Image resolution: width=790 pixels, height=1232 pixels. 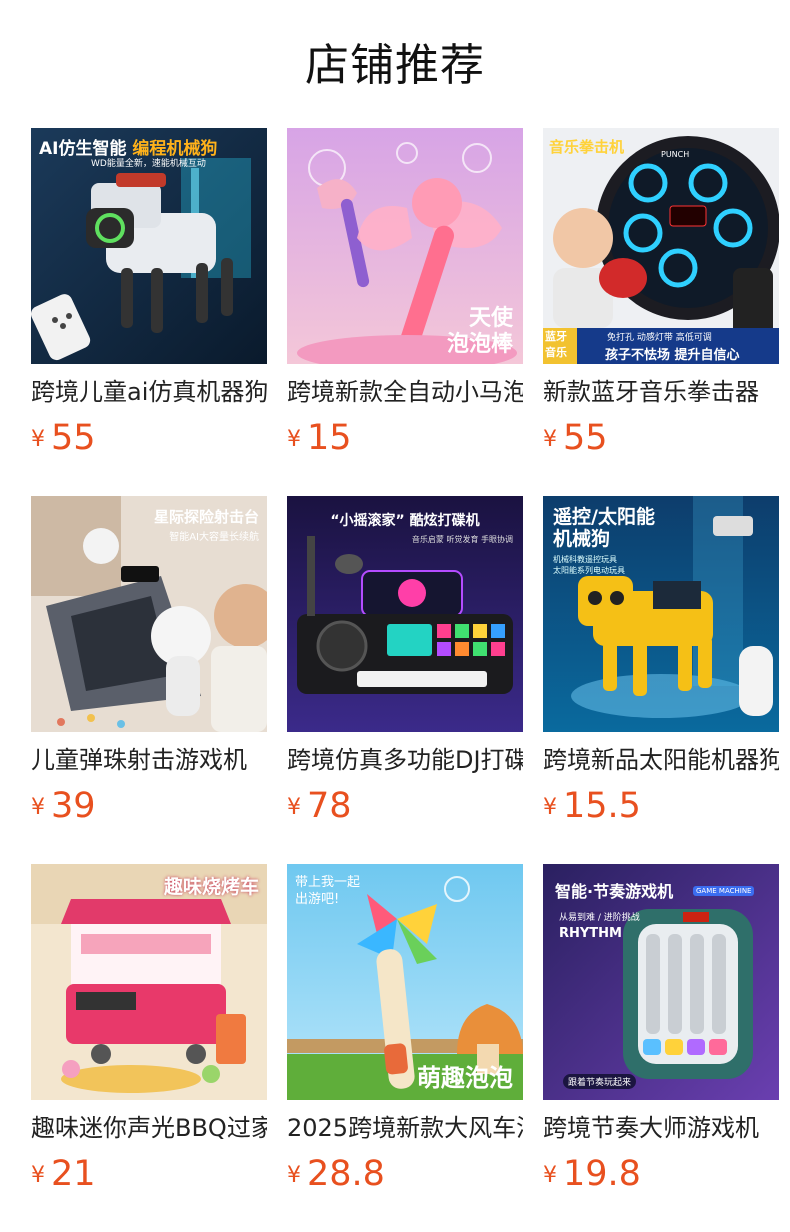 I want to click on page-title: 店铺推荐, so click(x=395, y=65).